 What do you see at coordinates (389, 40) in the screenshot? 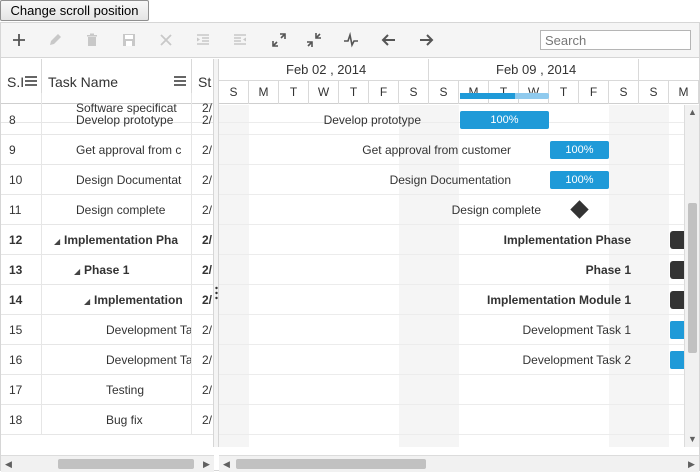
I see `prev-timespan-icon` at bounding box center [389, 40].